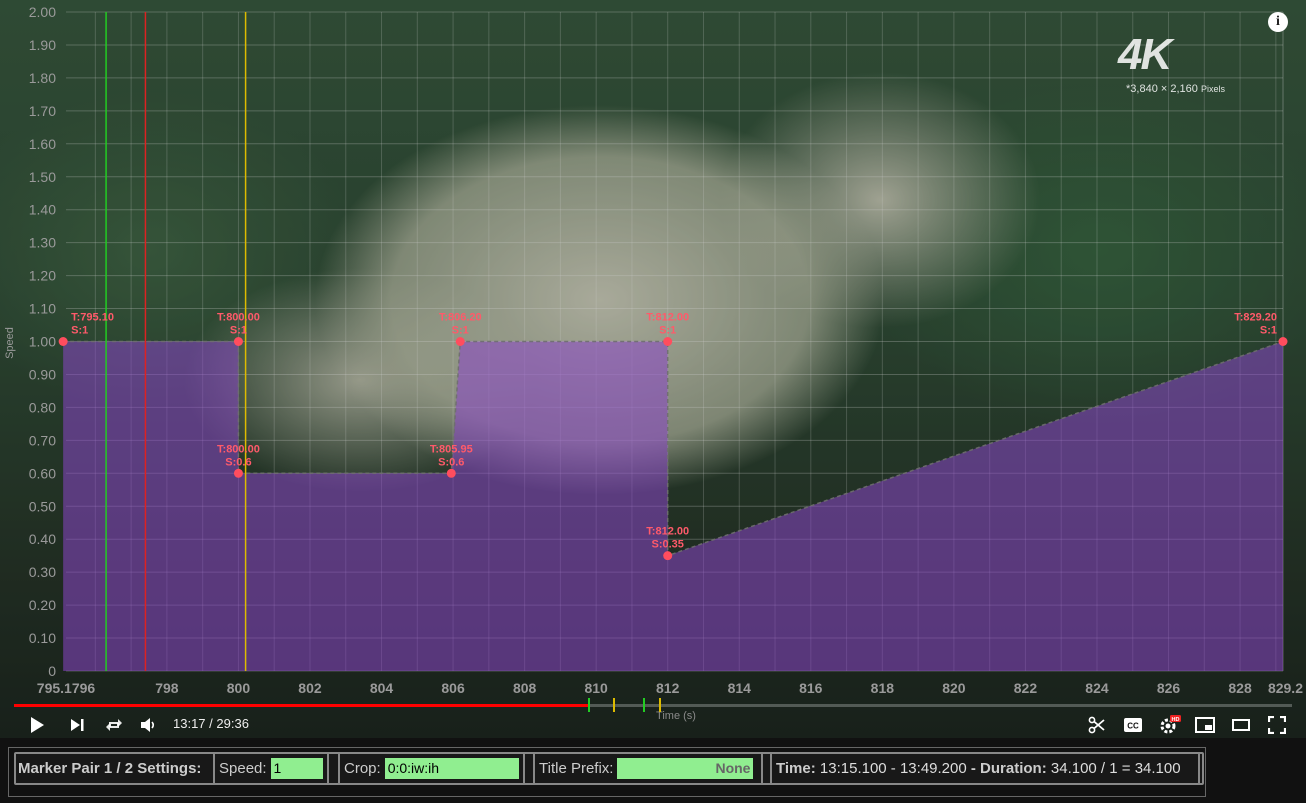 The height and width of the screenshot is (803, 1306). Describe the element at coordinates (42, 572) in the screenshot. I see `y-tick-label: 0.30` at that location.